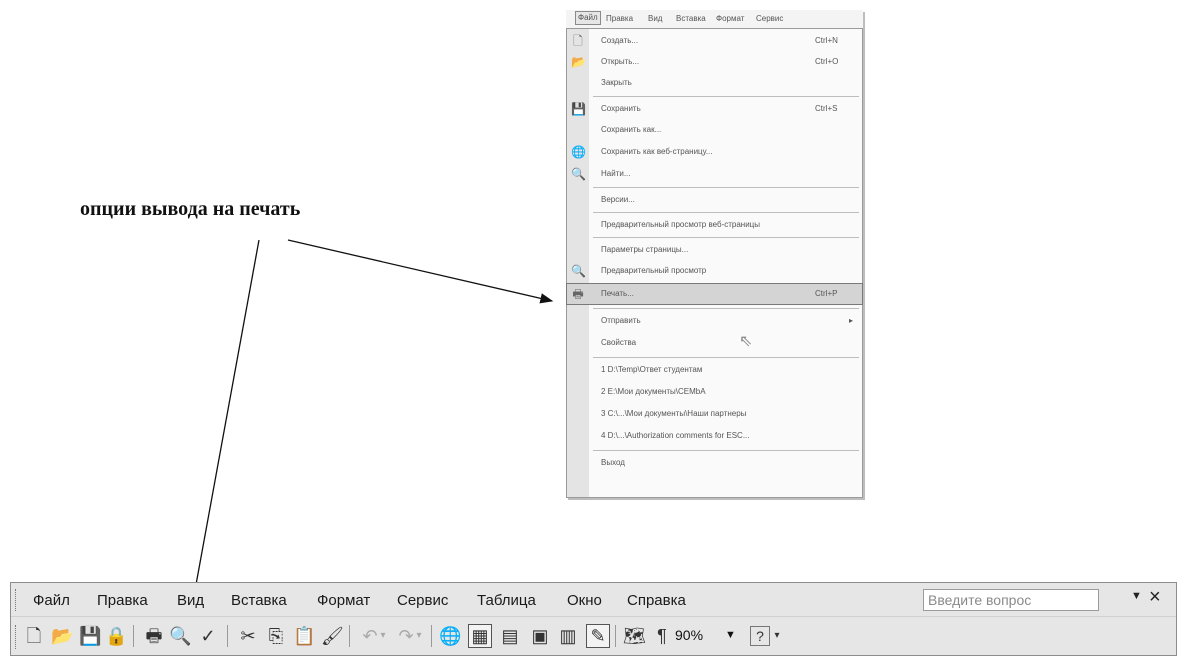 The width and height of the screenshot is (1185, 662). What do you see at coordinates (34, 636) in the screenshot?
I see `new-icon: 🗋` at bounding box center [34, 636].